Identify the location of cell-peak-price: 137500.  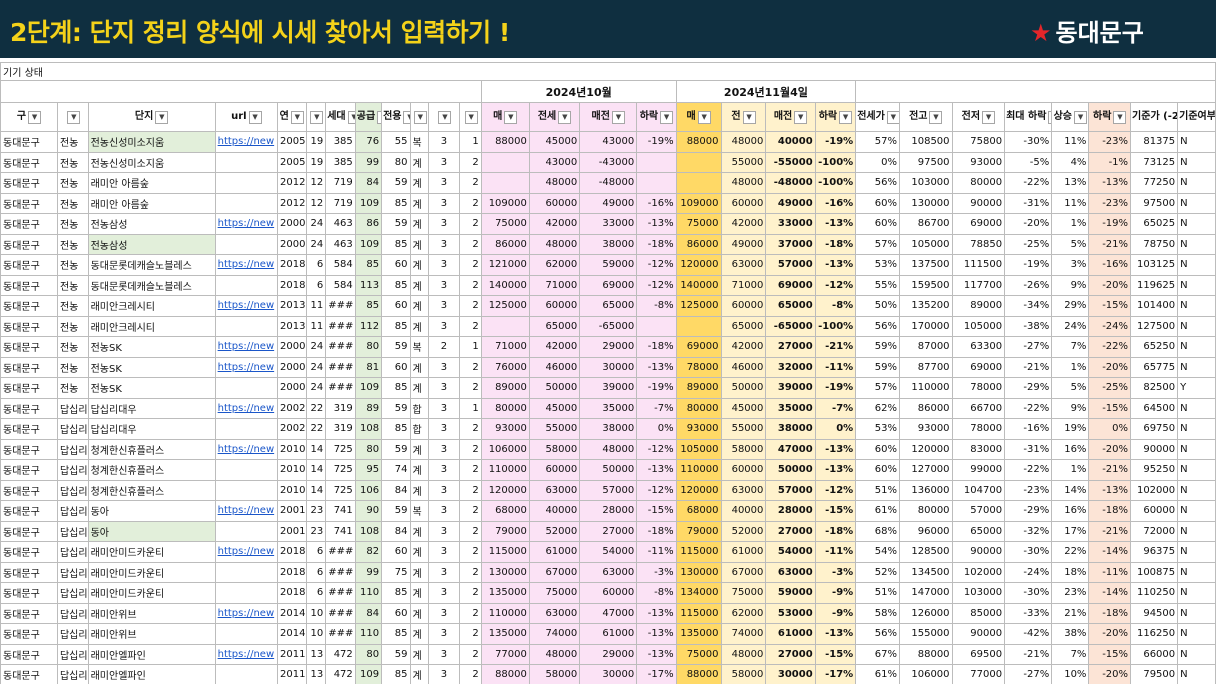
(925, 265).